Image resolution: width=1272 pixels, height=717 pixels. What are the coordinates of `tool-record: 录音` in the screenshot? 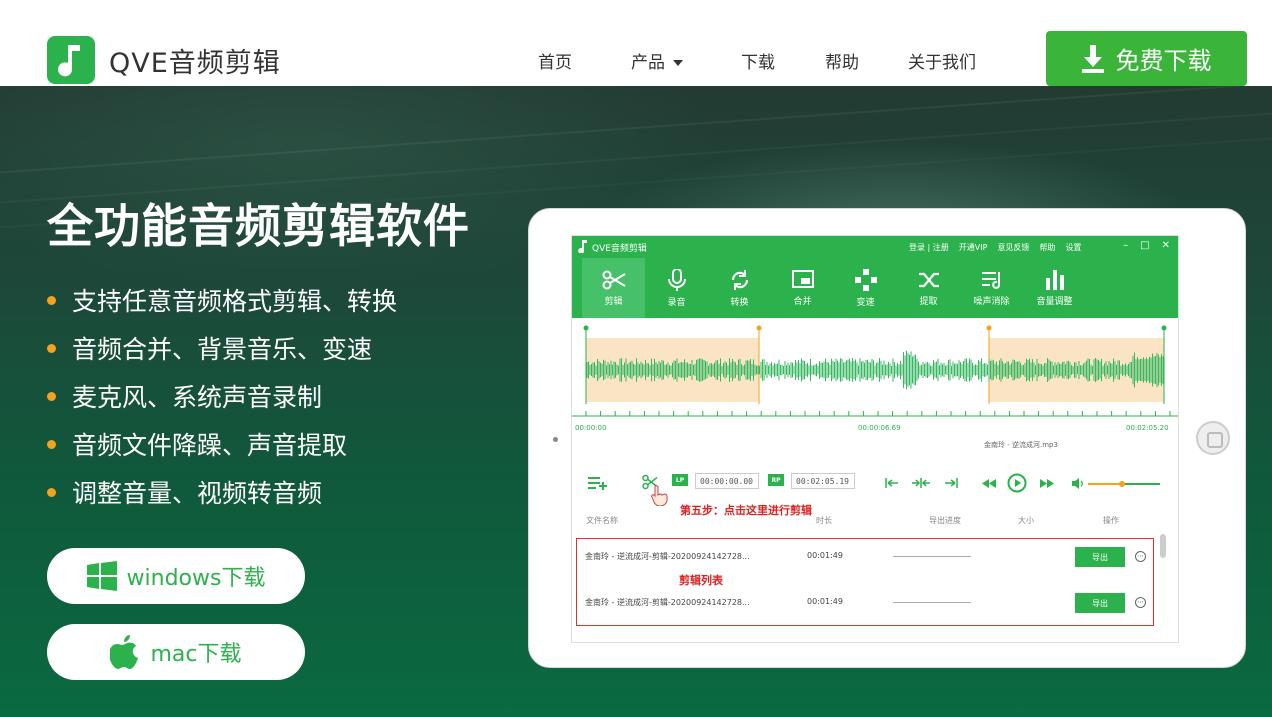 It's located at (676, 288).